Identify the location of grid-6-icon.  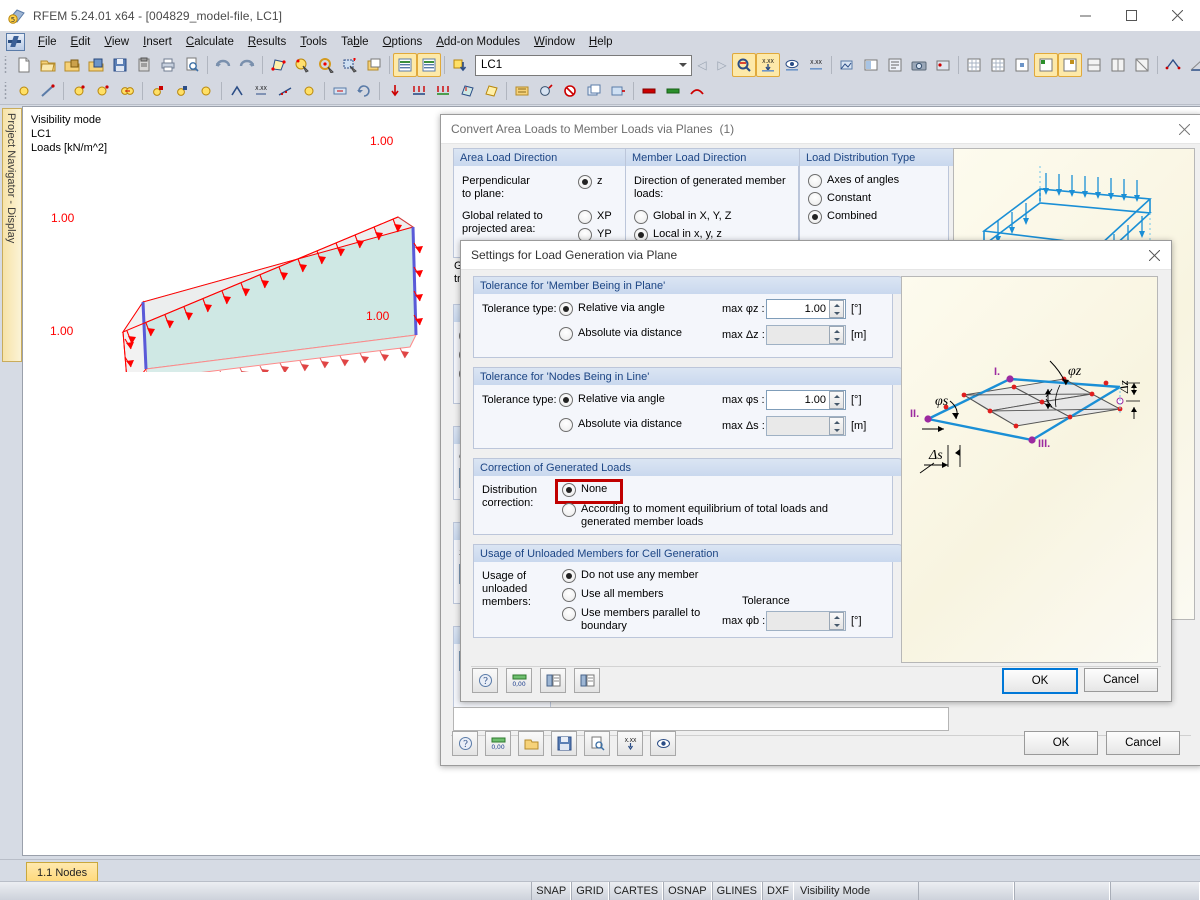
(1142, 65).